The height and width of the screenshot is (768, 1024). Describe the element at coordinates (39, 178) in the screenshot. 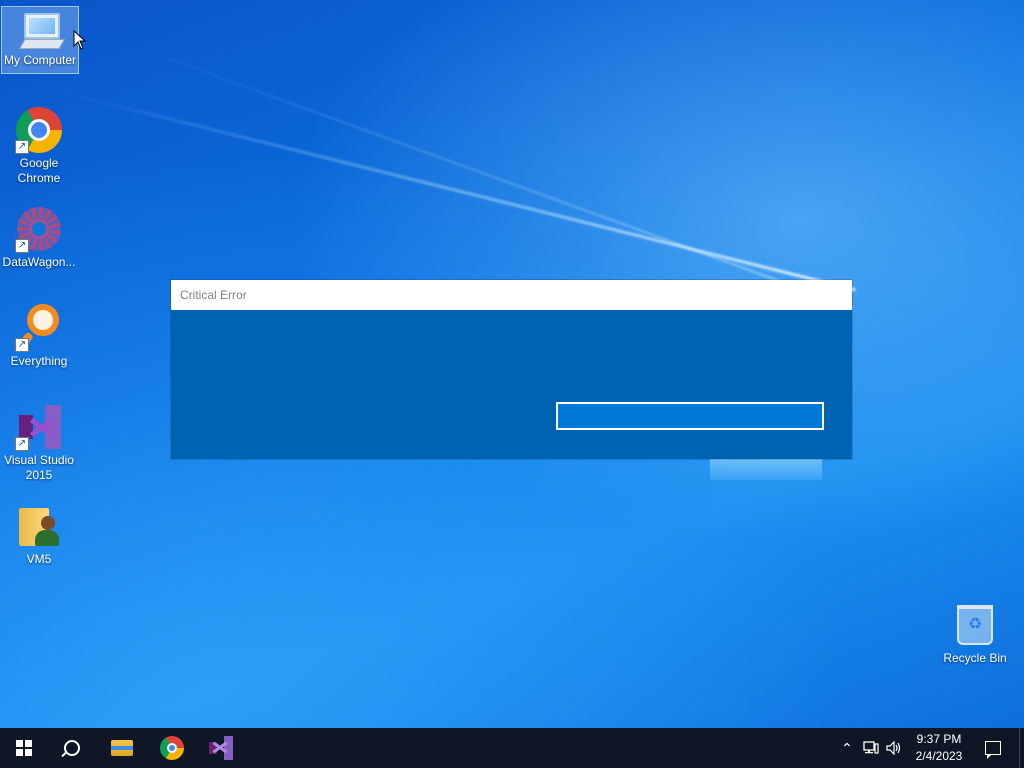

I see `desktop-icon-label: Chrome` at that location.